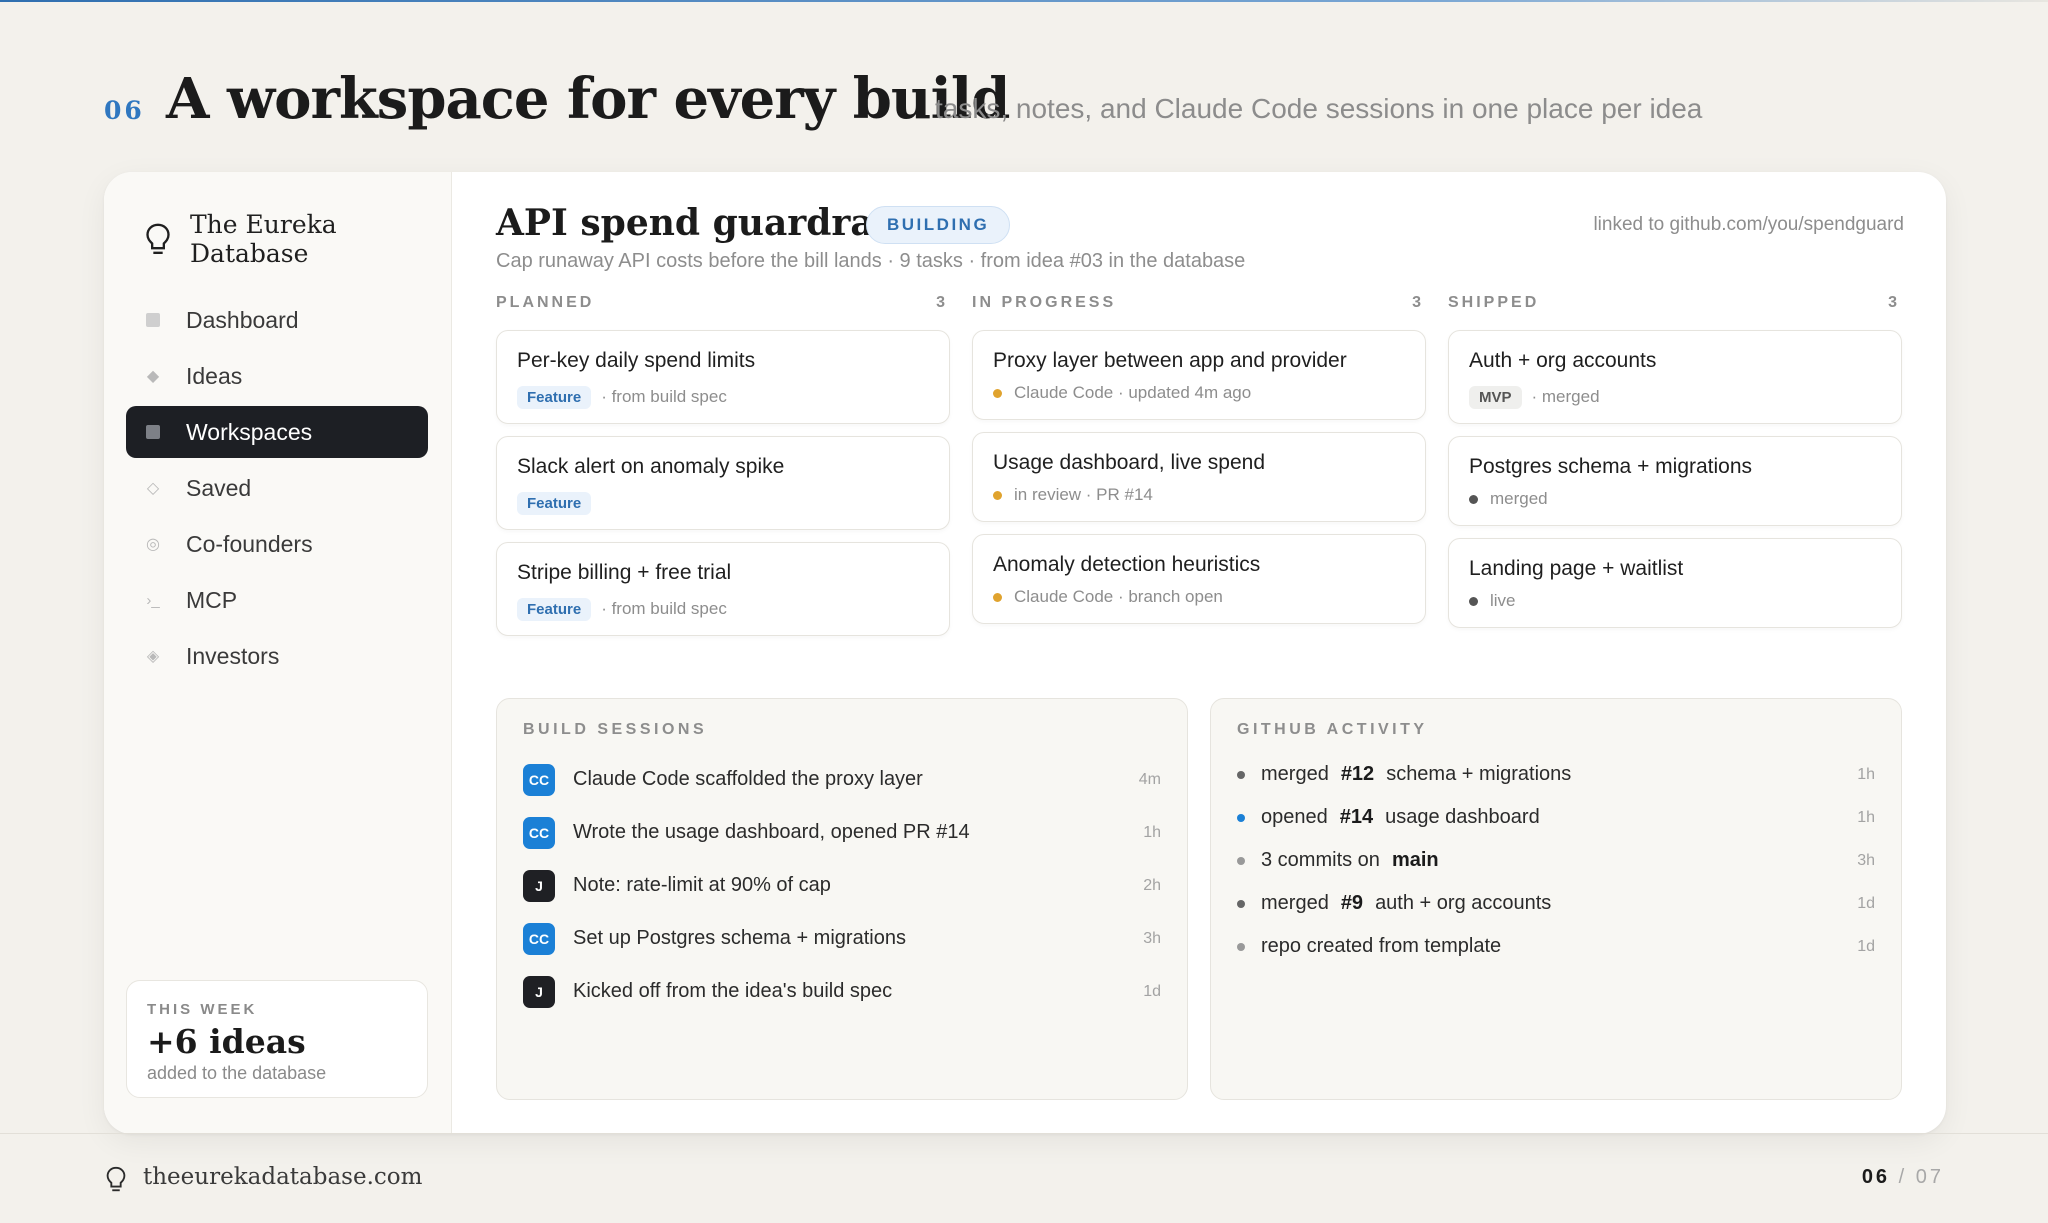  I want to click on task-card: Postgres schema + migrations merged, so click(1675, 481).